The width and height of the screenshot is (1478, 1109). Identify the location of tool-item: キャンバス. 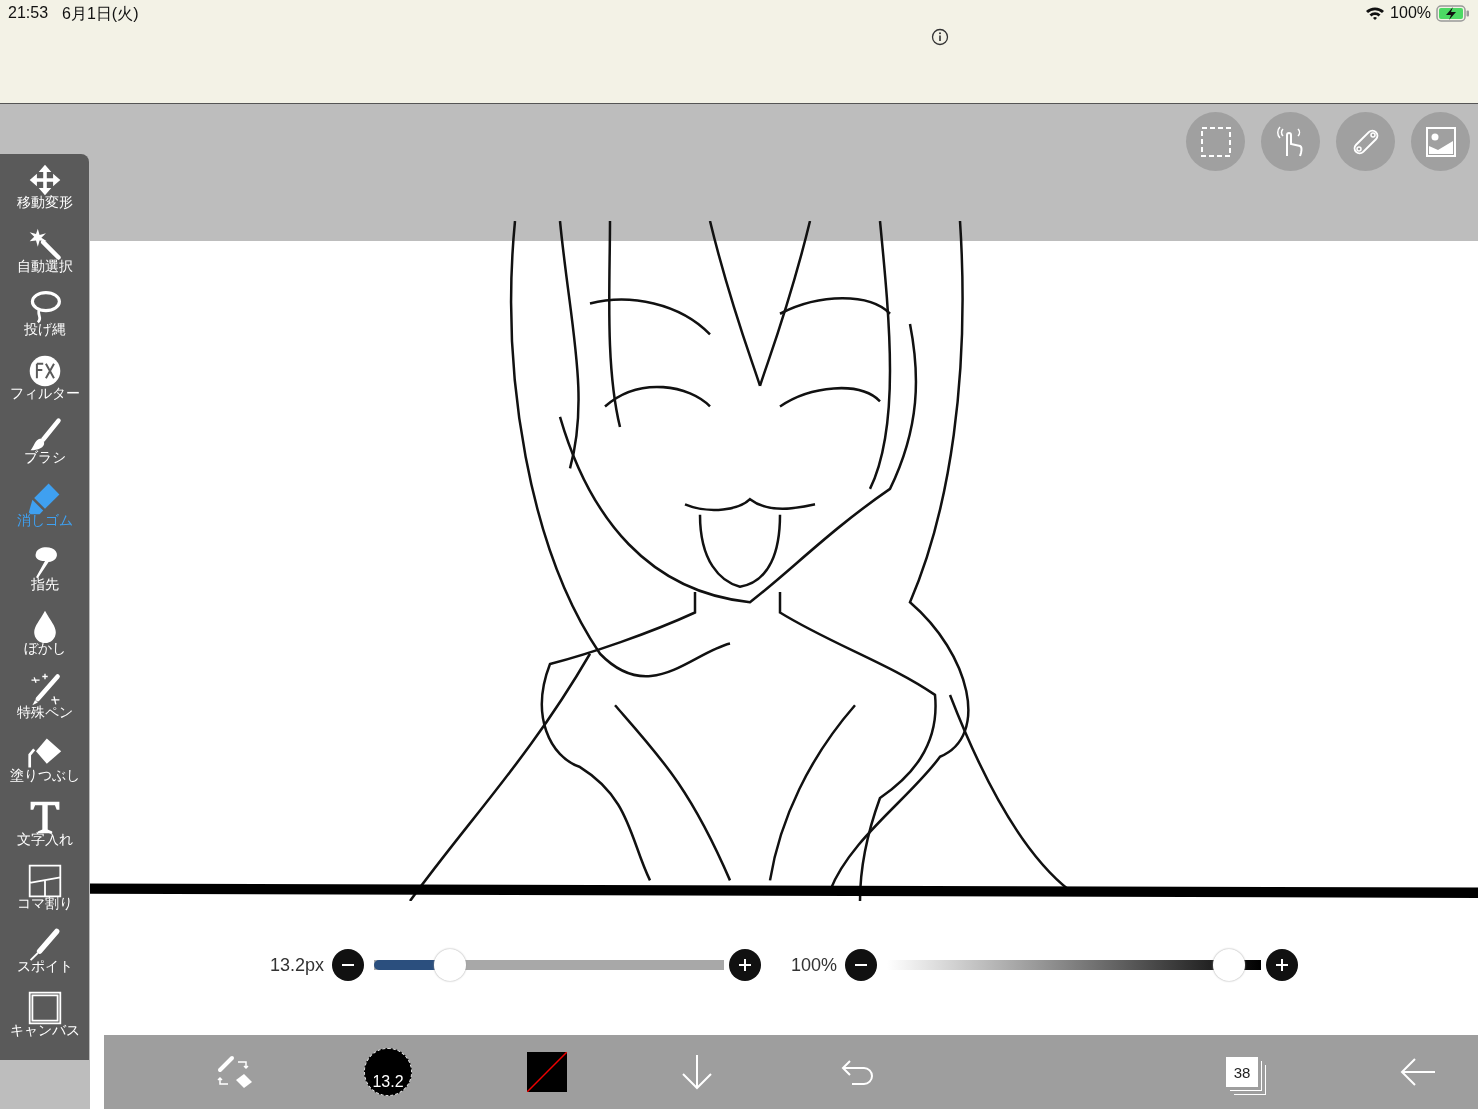
(44, 1021).